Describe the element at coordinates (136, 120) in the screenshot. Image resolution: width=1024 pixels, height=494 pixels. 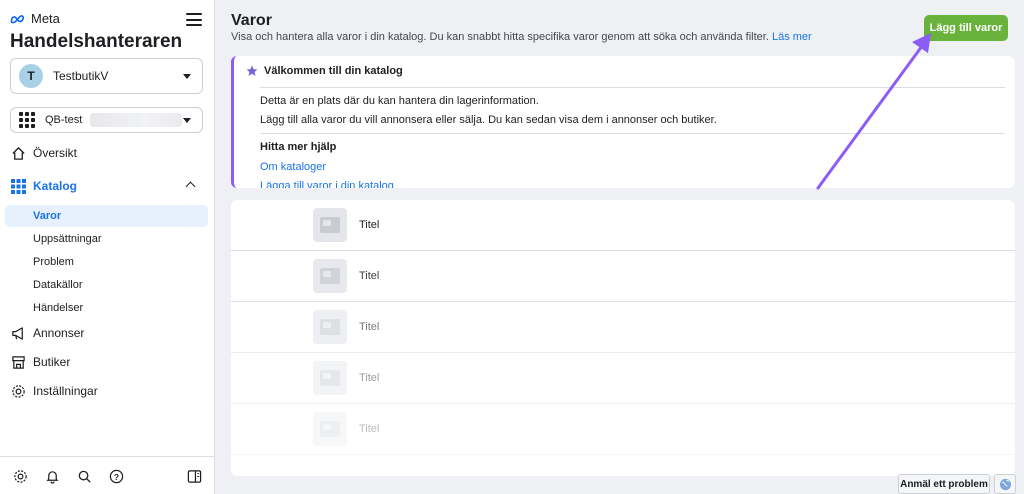
I see `redacted-catalog-id` at that location.